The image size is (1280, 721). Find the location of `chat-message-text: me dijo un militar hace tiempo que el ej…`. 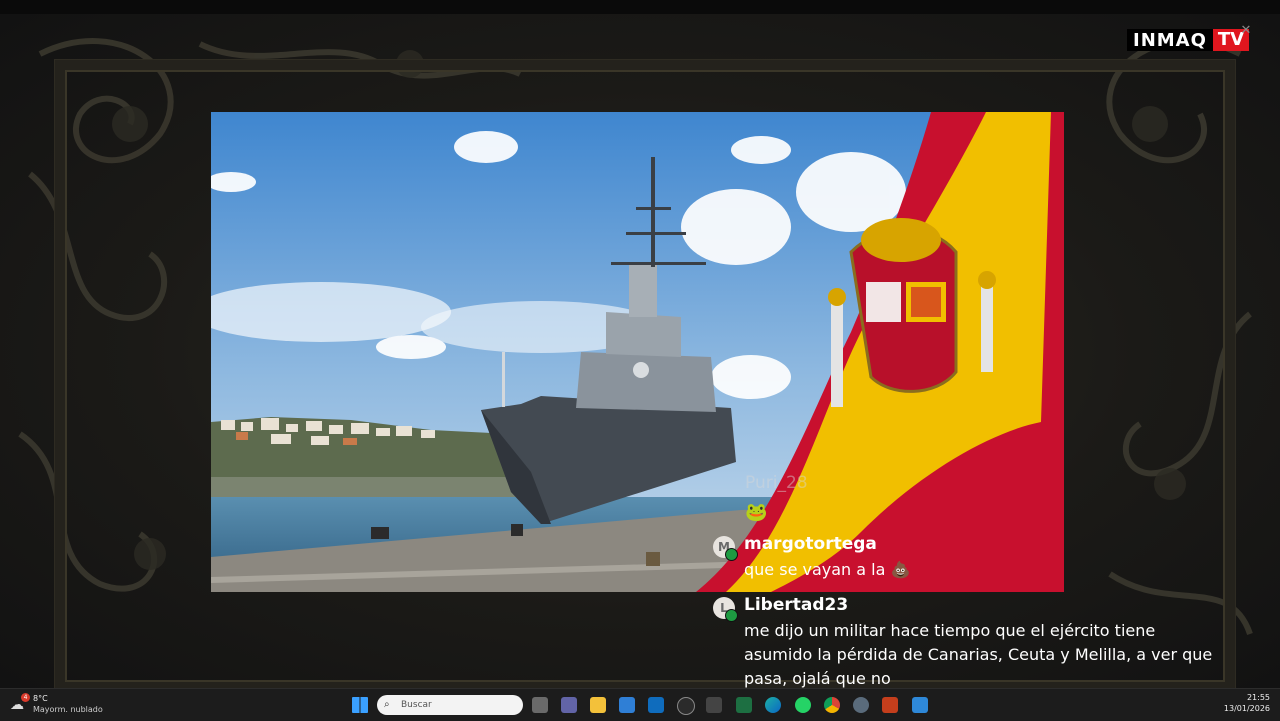

chat-message-text: me dijo un militar hace tiempo que el ej… is located at coordinates (1004, 653).